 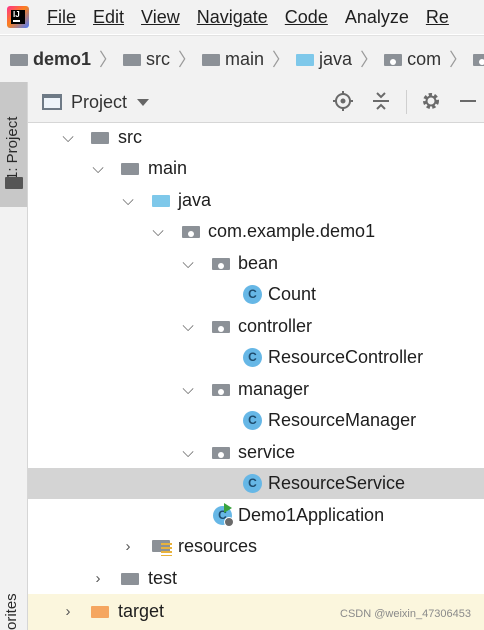 I want to click on tree-item-resource-manager: C ResourceManager, so click(x=256, y=420).